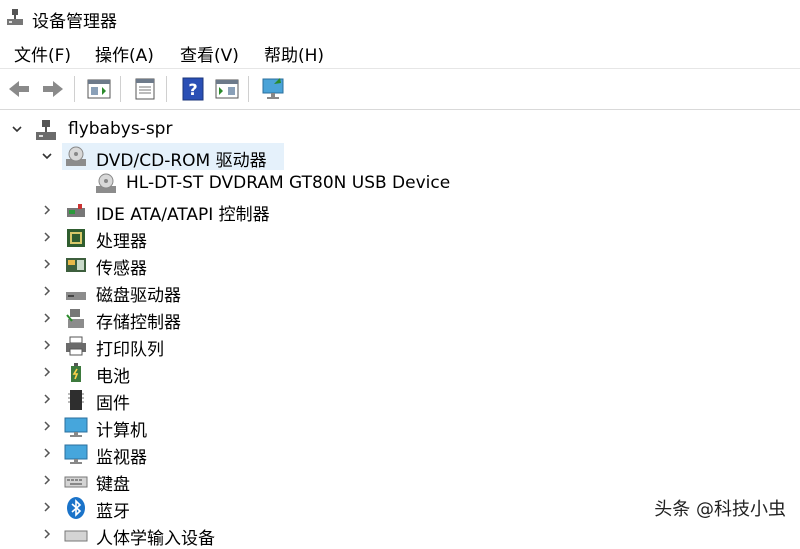 Image resolution: width=800 pixels, height=549 pixels. What do you see at coordinates (15, 17) in the screenshot?
I see `device-manager-app-icon` at bounding box center [15, 17].